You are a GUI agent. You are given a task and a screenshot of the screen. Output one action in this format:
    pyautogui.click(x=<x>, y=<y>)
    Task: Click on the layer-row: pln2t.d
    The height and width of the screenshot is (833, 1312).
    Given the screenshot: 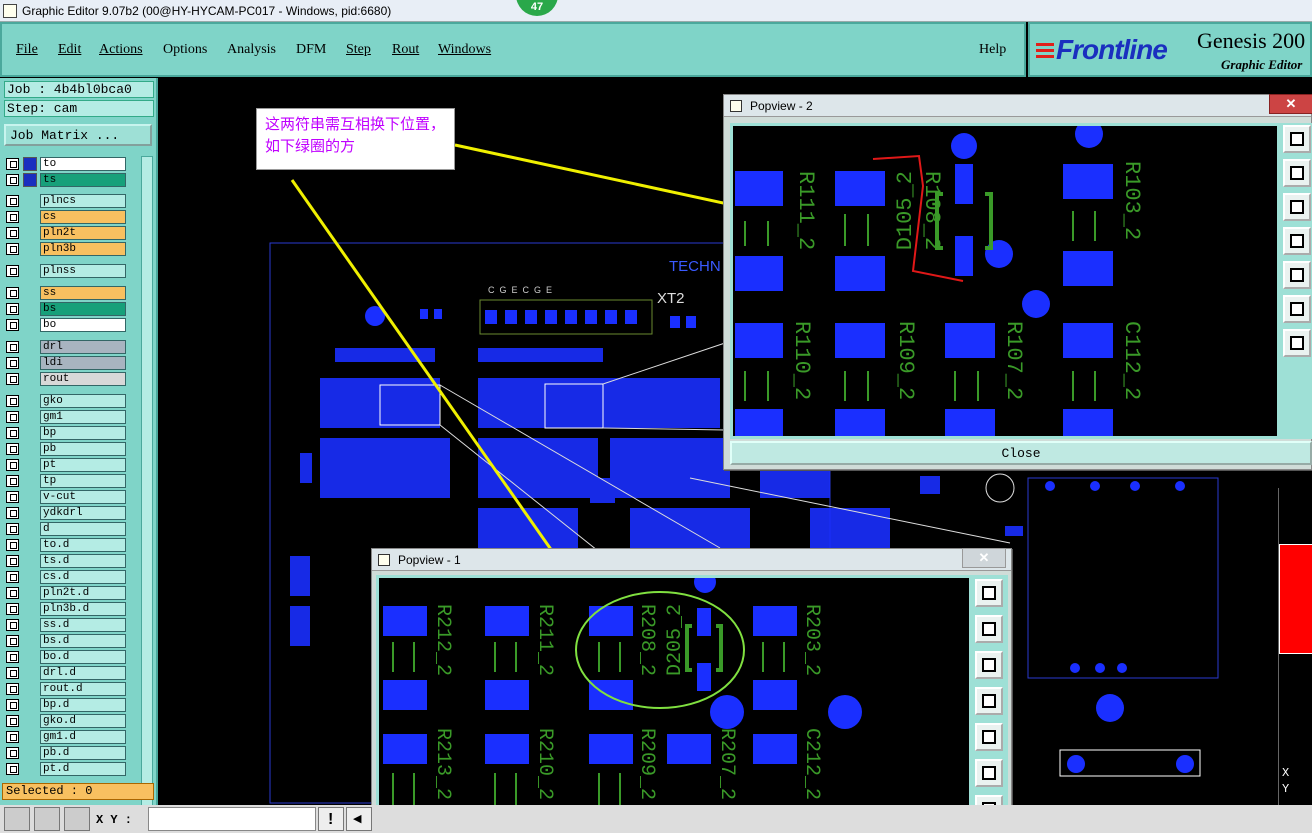 What is the action you would take?
    pyautogui.click(x=72, y=593)
    